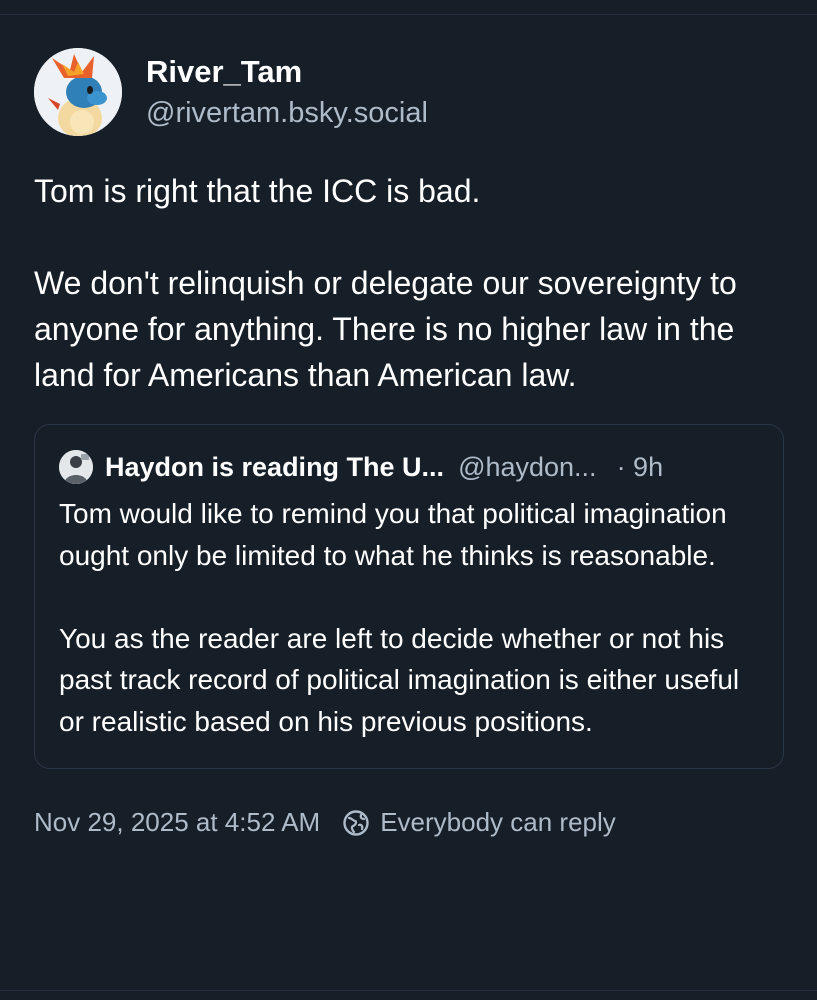 The height and width of the screenshot is (1000, 817). I want to click on author-row: River_Tam @rivertam.bsky.social, so click(409, 92).